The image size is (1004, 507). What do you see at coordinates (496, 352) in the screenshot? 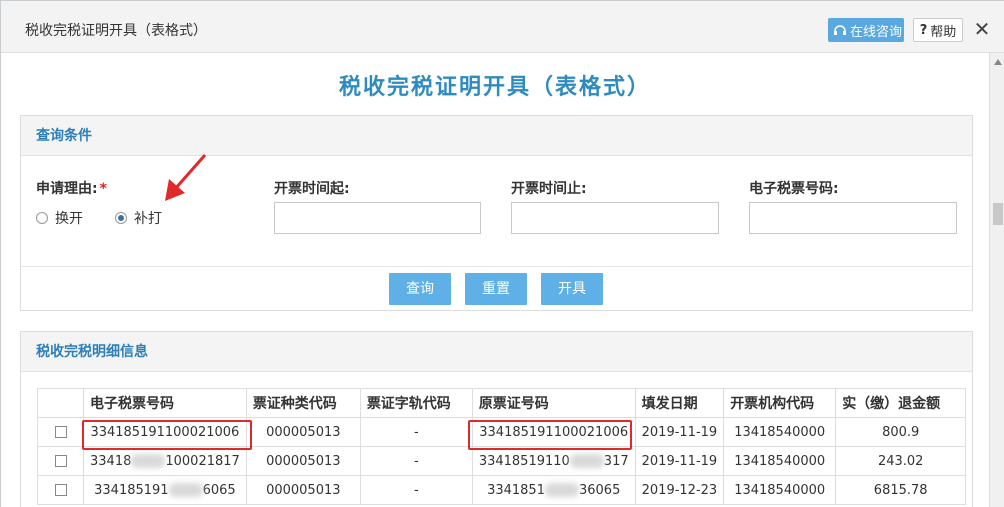
I see `detail-panel-title: 税收完税明细信息` at bounding box center [496, 352].